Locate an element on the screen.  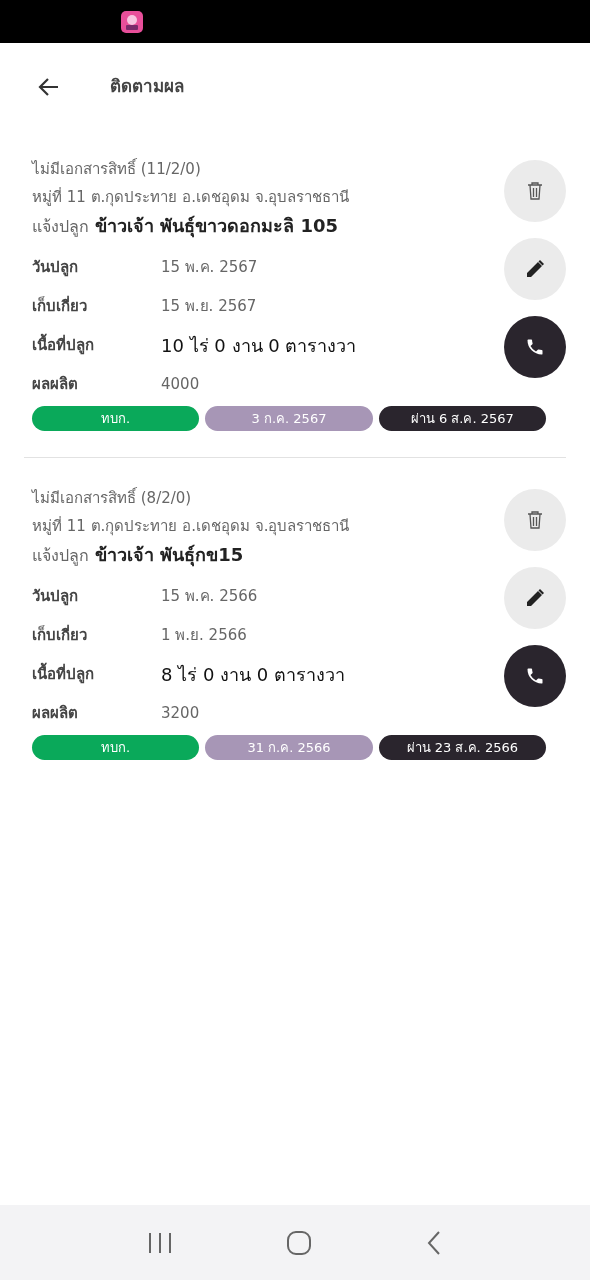
status-tag: 3 ก.ค. 2567 is located at coordinates (289, 418).